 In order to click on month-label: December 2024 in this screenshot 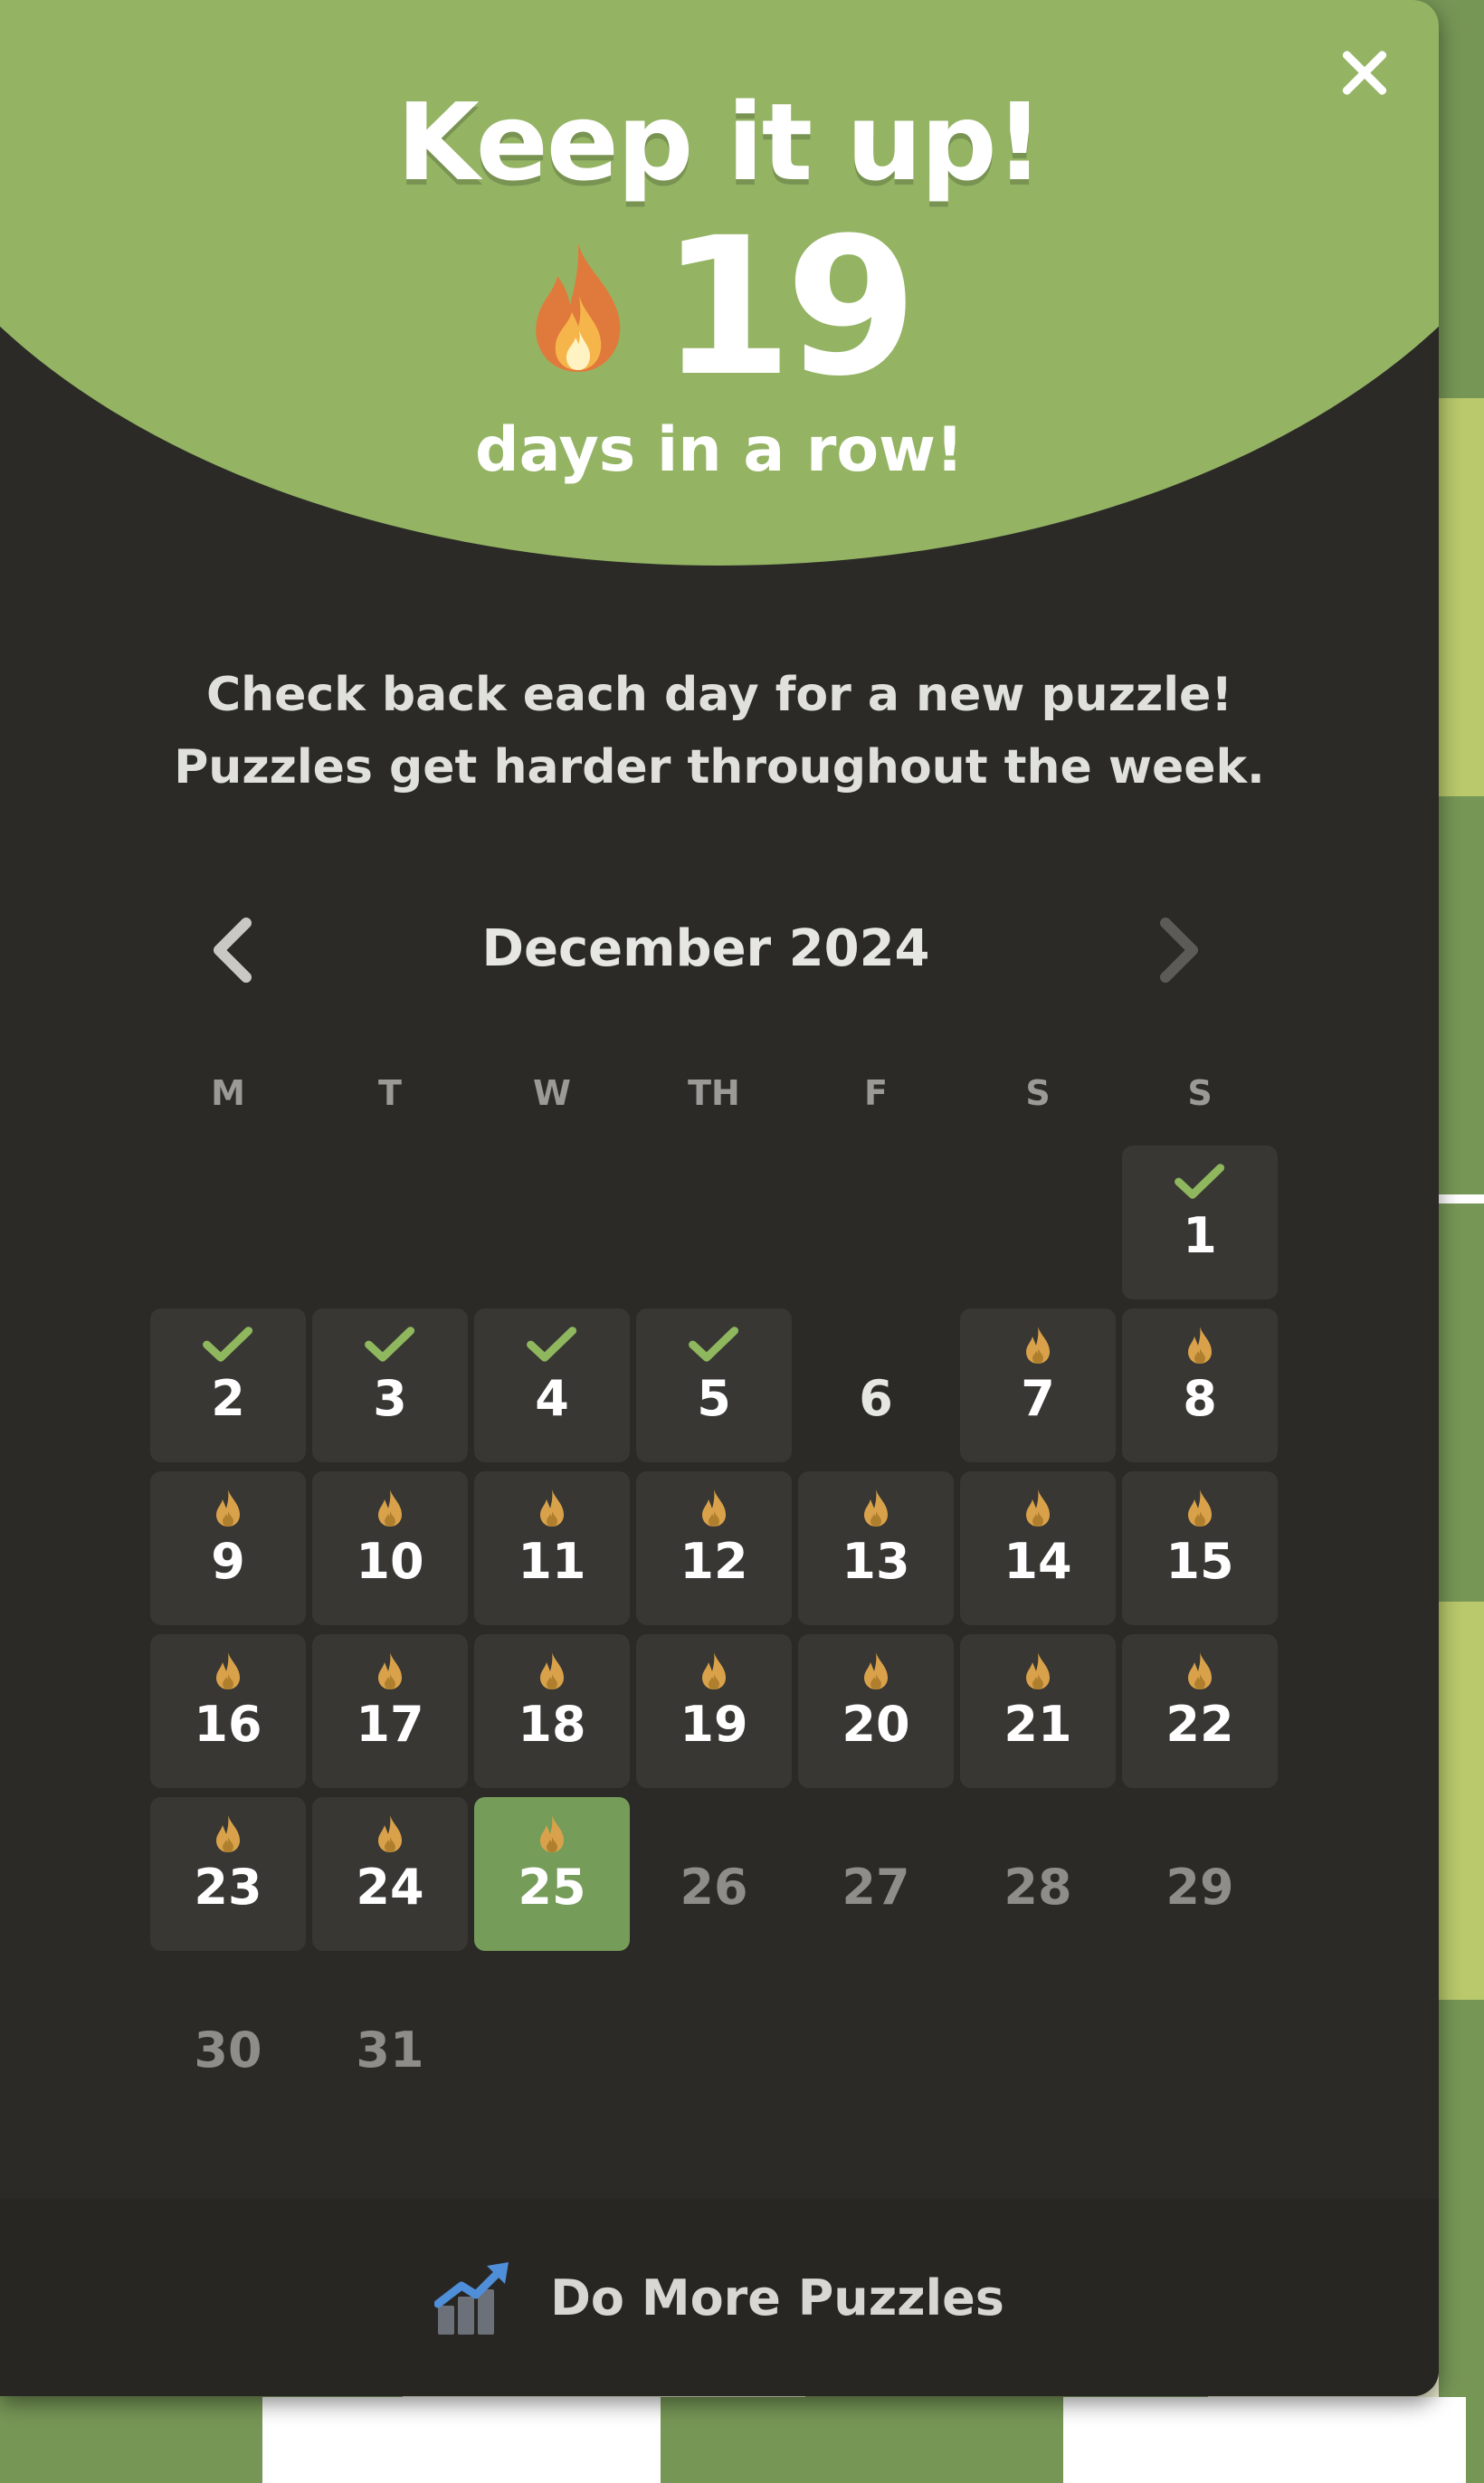, I will do `click(705, 948)`.